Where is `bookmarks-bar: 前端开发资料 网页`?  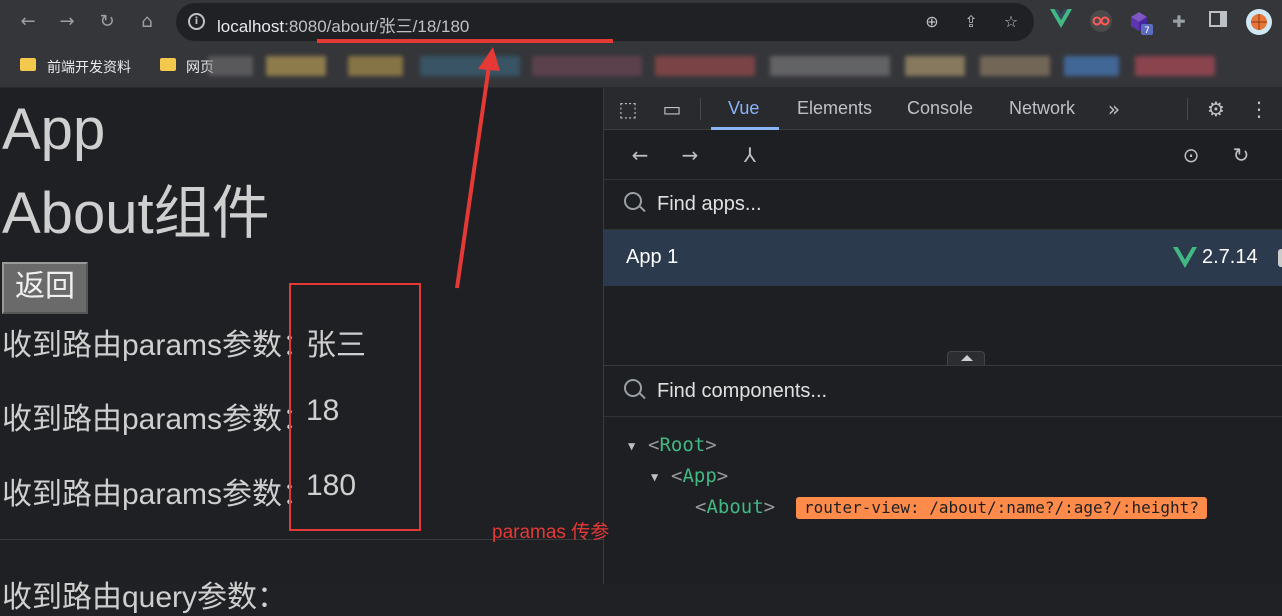
bookmarks-bar: 前端开发资料 网页 is located at coordinates (641, 66).